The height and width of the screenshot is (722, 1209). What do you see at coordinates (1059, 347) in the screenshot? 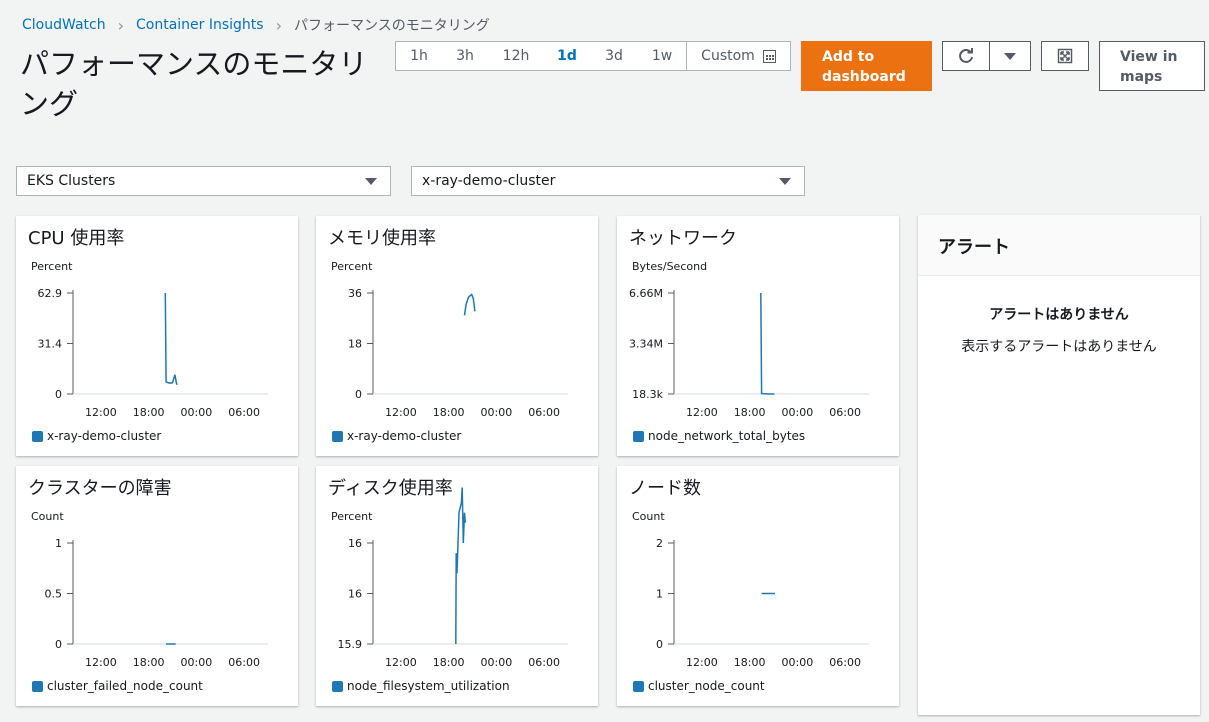
I see `alerts-empty-text: 表示するアラートはありません` at bounding box center [1059, 347].